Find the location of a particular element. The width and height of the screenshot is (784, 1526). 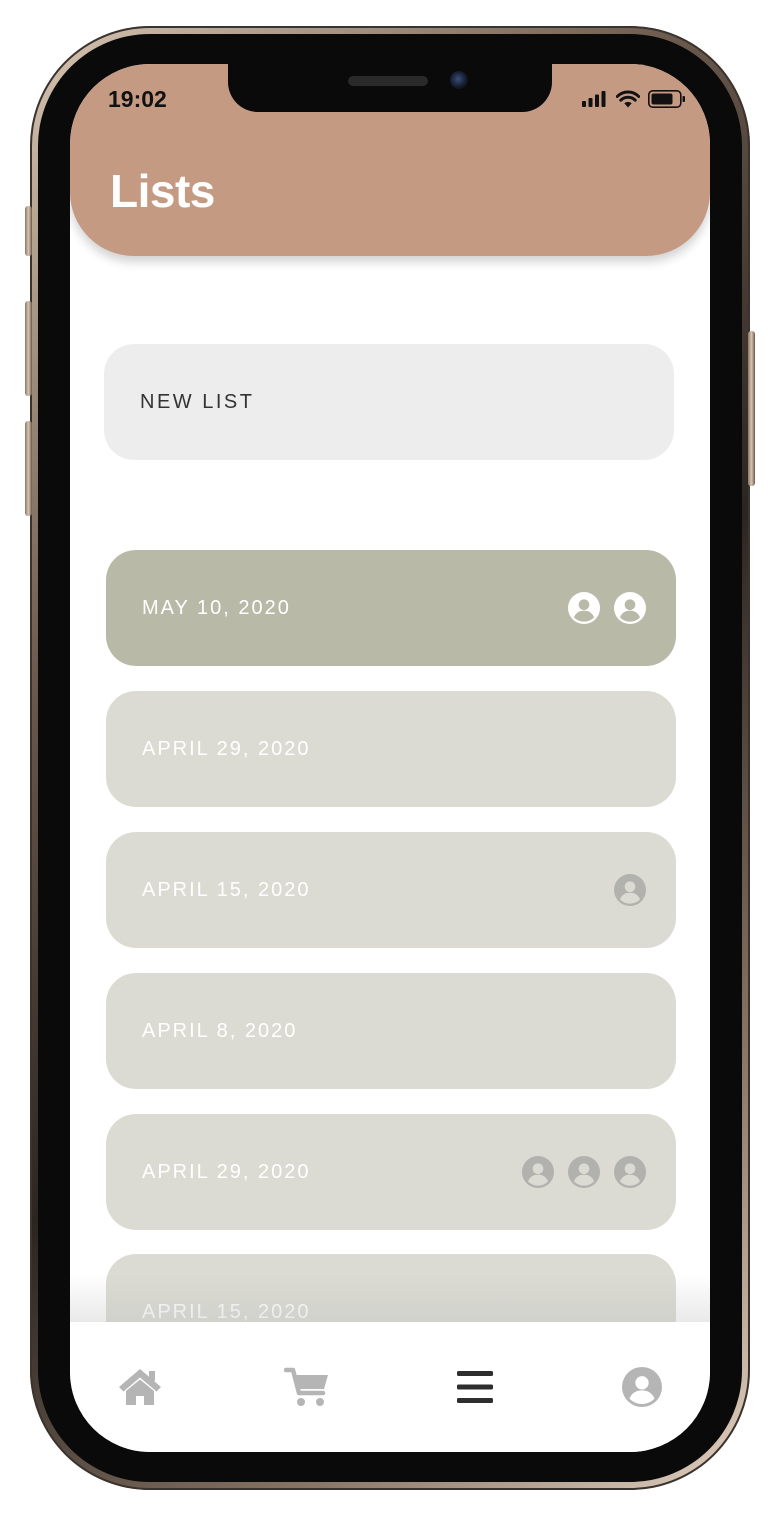

tab-lists is located at coordinates (475, 1387).